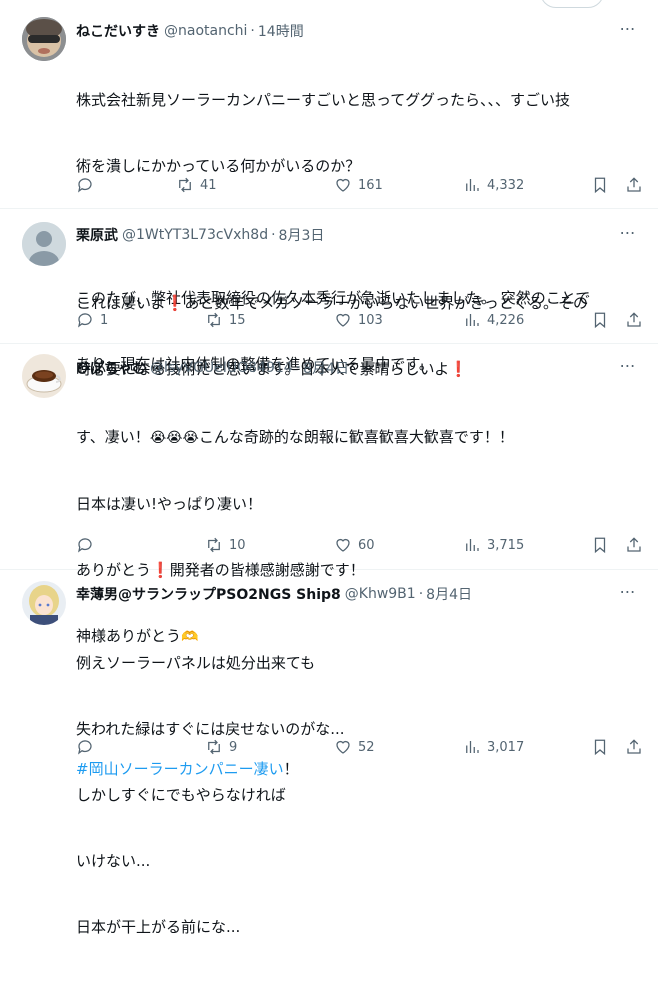 This screenshot has width=658, height=982. What do you see at coordinates (281, 31) in the screenshot?
I see `timestamp: 14時間` at bounding box center [281, 31].